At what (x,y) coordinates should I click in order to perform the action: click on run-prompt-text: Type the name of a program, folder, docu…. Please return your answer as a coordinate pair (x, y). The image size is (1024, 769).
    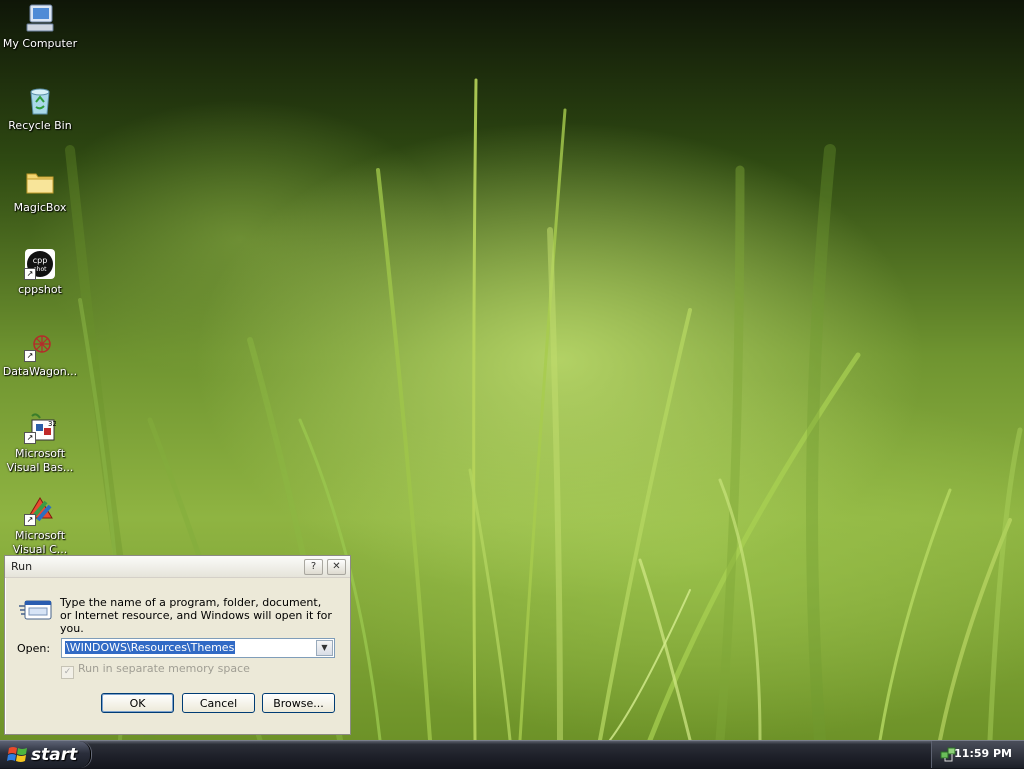
    Looking at the image, I should click on (196, 615).